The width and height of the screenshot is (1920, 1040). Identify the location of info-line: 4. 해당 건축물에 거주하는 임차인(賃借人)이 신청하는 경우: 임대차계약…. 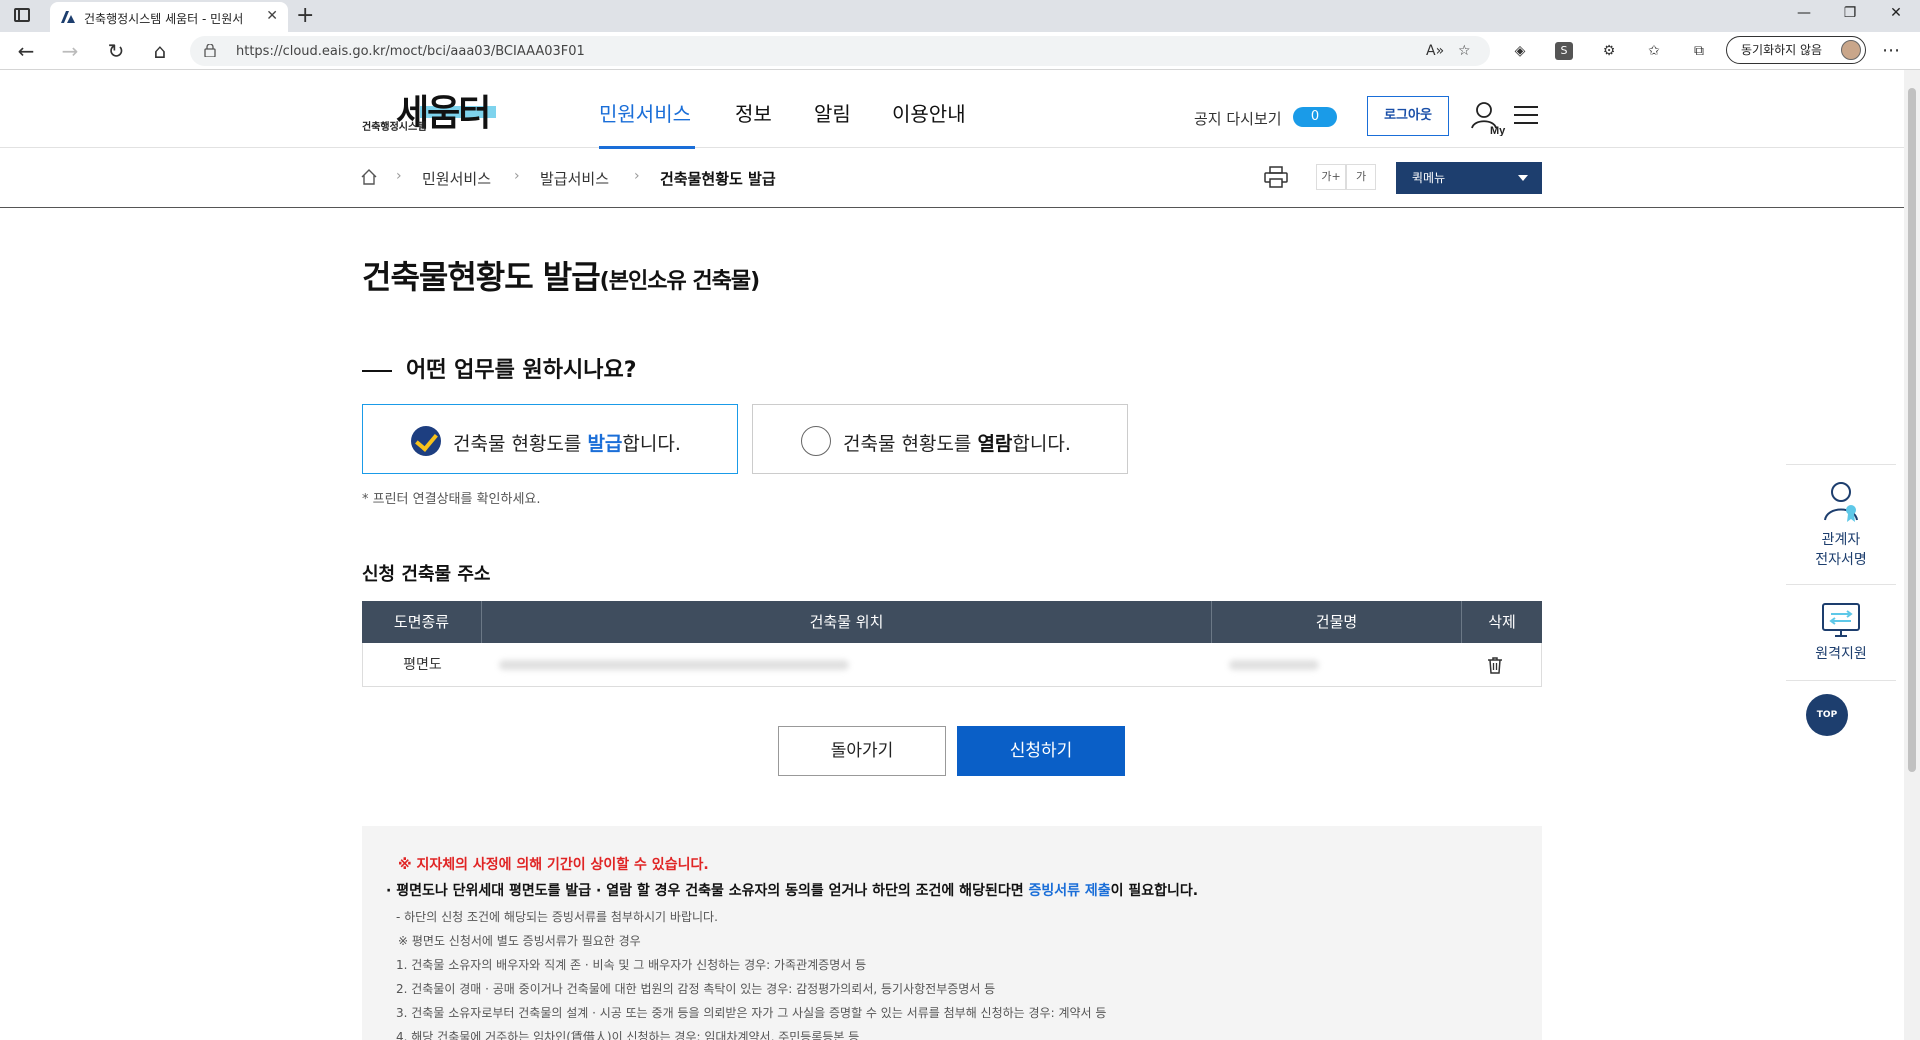
(628, 1035).